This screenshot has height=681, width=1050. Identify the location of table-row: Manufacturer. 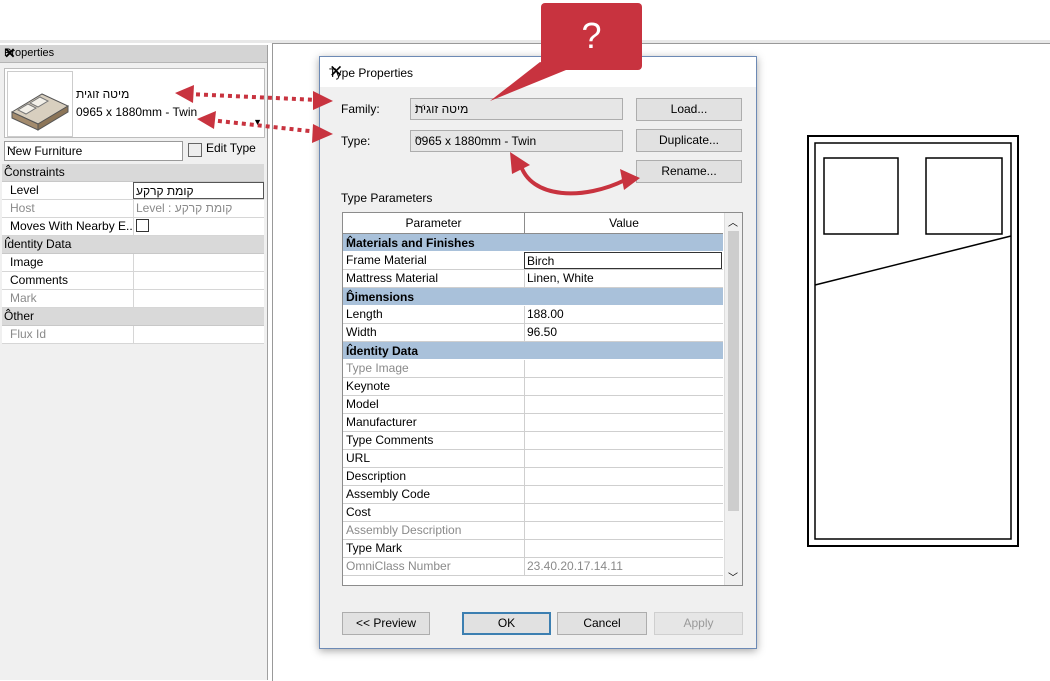
(533, 423).